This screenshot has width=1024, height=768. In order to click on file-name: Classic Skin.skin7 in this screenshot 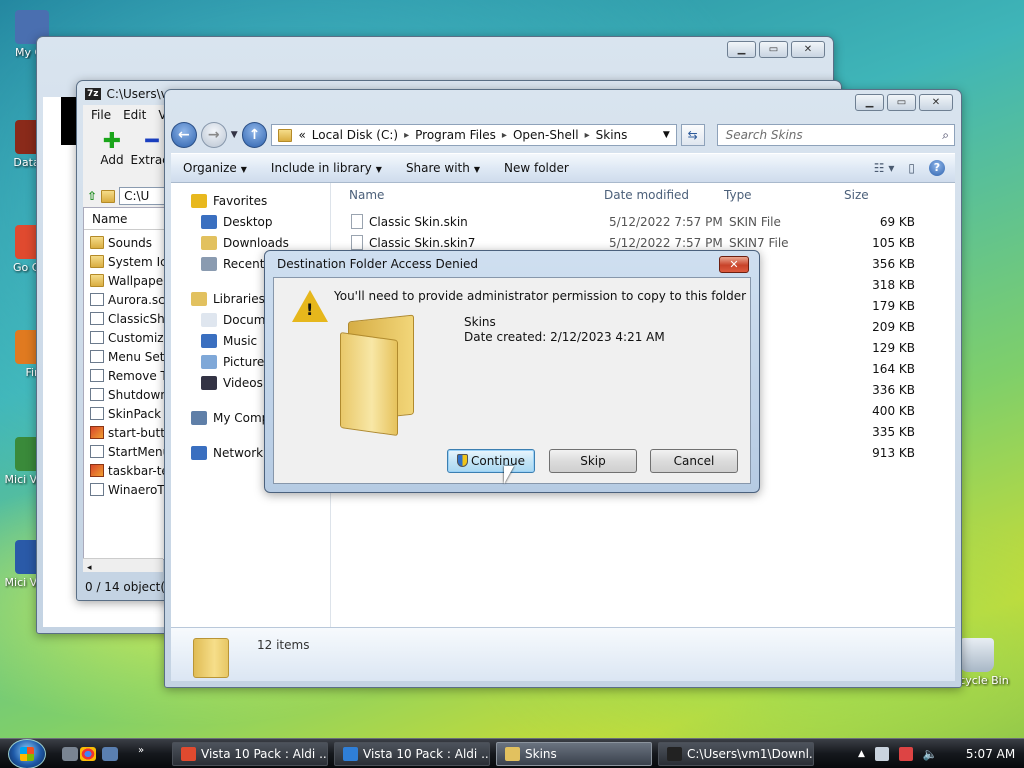, I will do `click(422, 243)`.